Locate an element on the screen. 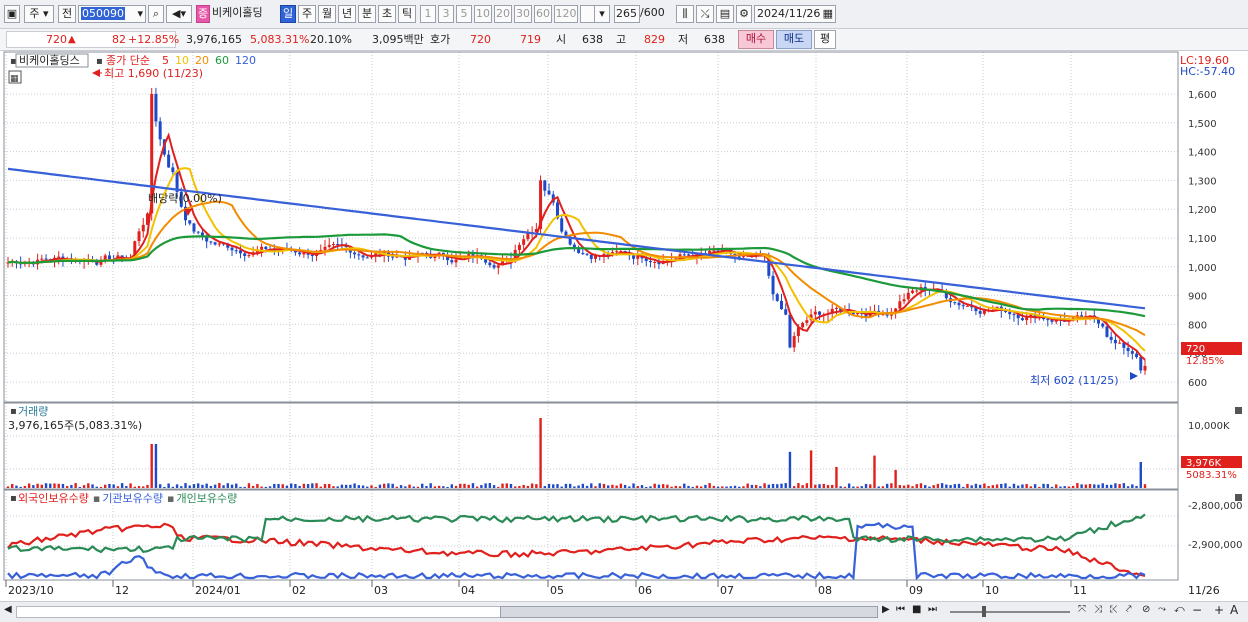  stock-code-input: 050090 ▾ is located at coordinates (112, 14).